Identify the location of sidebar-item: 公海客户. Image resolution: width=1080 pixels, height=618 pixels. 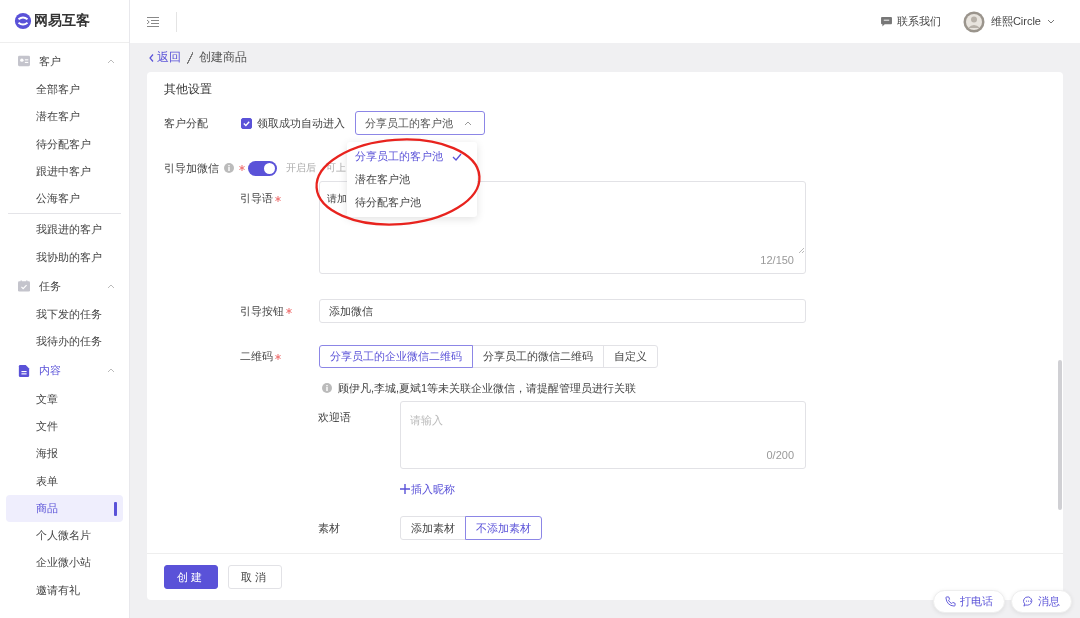
(64, 199).